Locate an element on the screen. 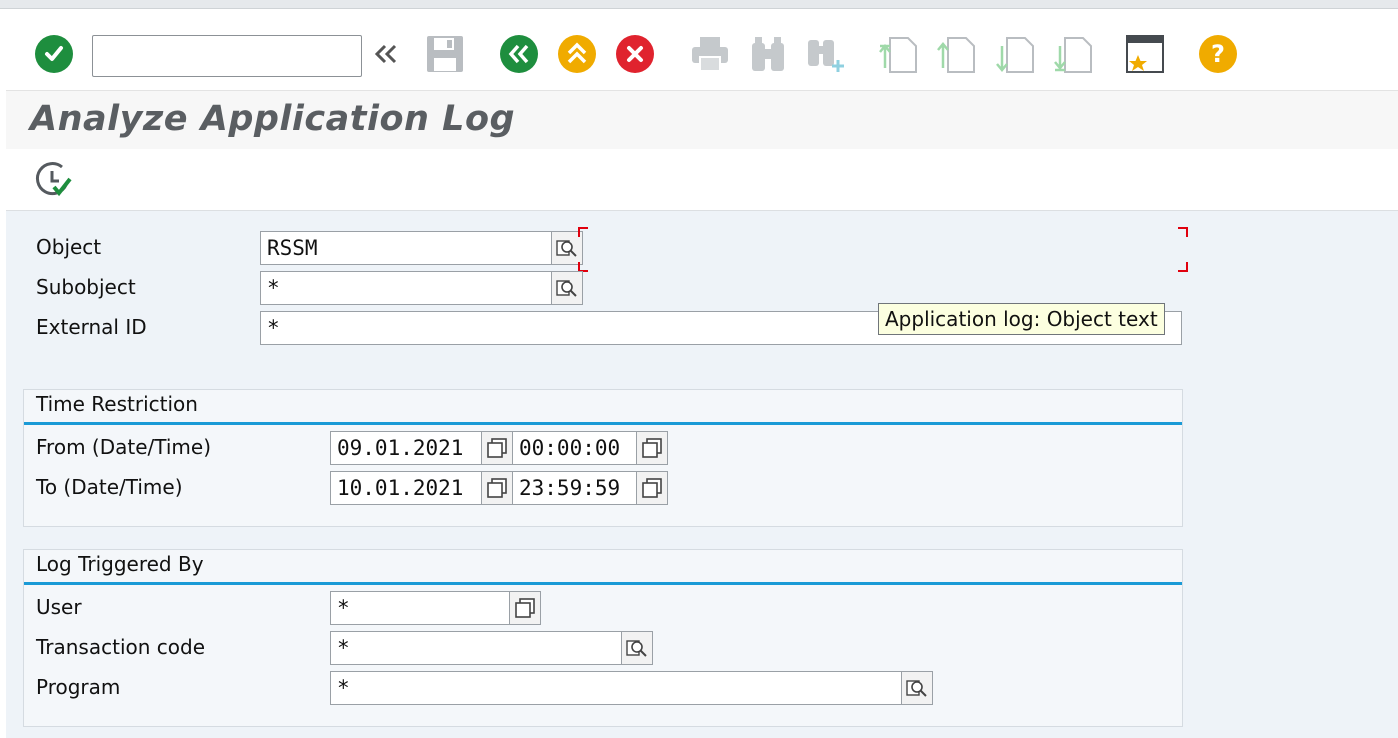  expand-icon is located at coordinates (386, 54).